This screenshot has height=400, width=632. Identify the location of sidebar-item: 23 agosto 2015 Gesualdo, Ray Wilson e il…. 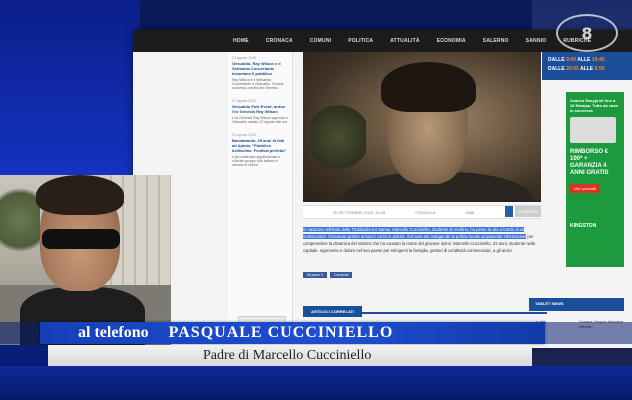
(260, 73).